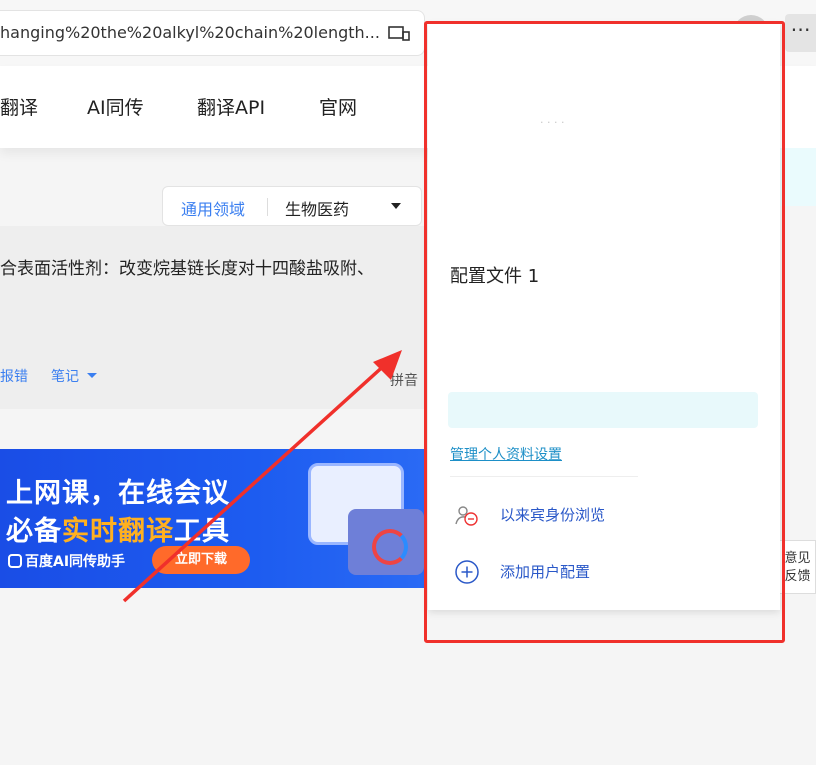  I want to click on source-text: 合表面活性剂：改变烷基链长度对十四酸盐吸附、, so click(187, 269).